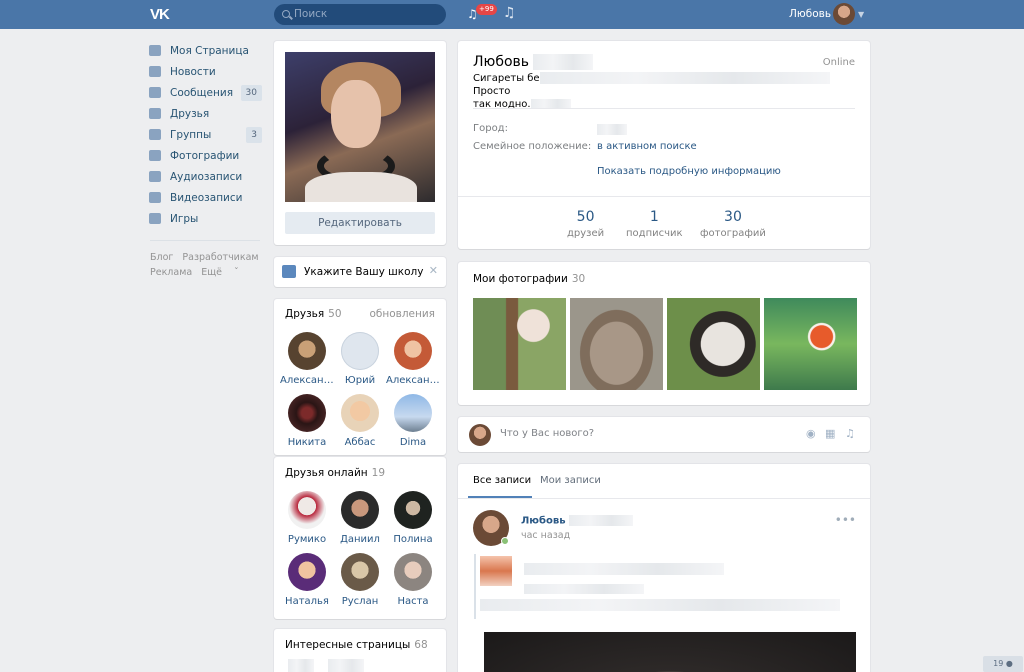 This screenshot has height=672, width=1024. I want to click on chevron-down-icon: ▼, so click(861, 14).